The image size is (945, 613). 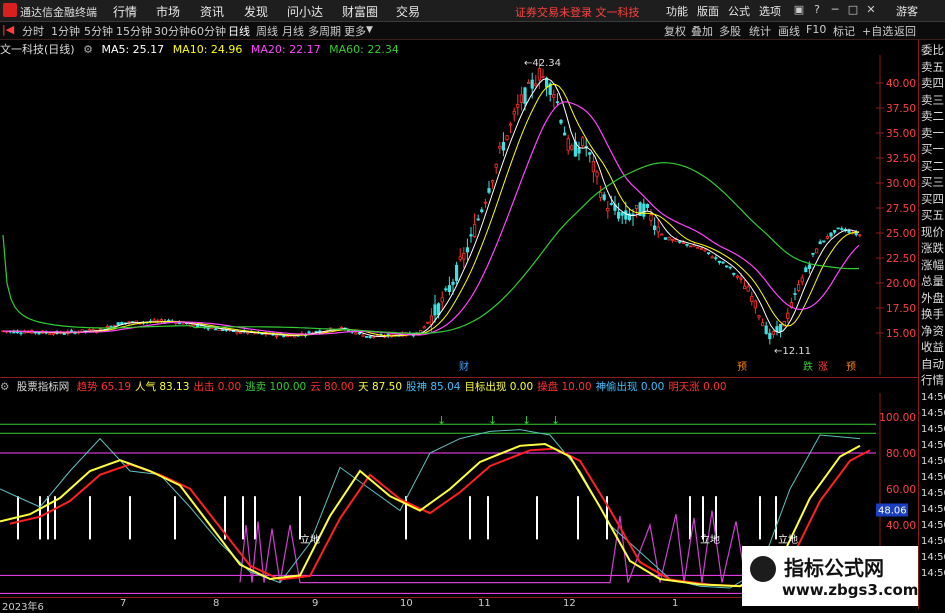 I want to click on btn-mark: 标记, so click(x=844, y=31).